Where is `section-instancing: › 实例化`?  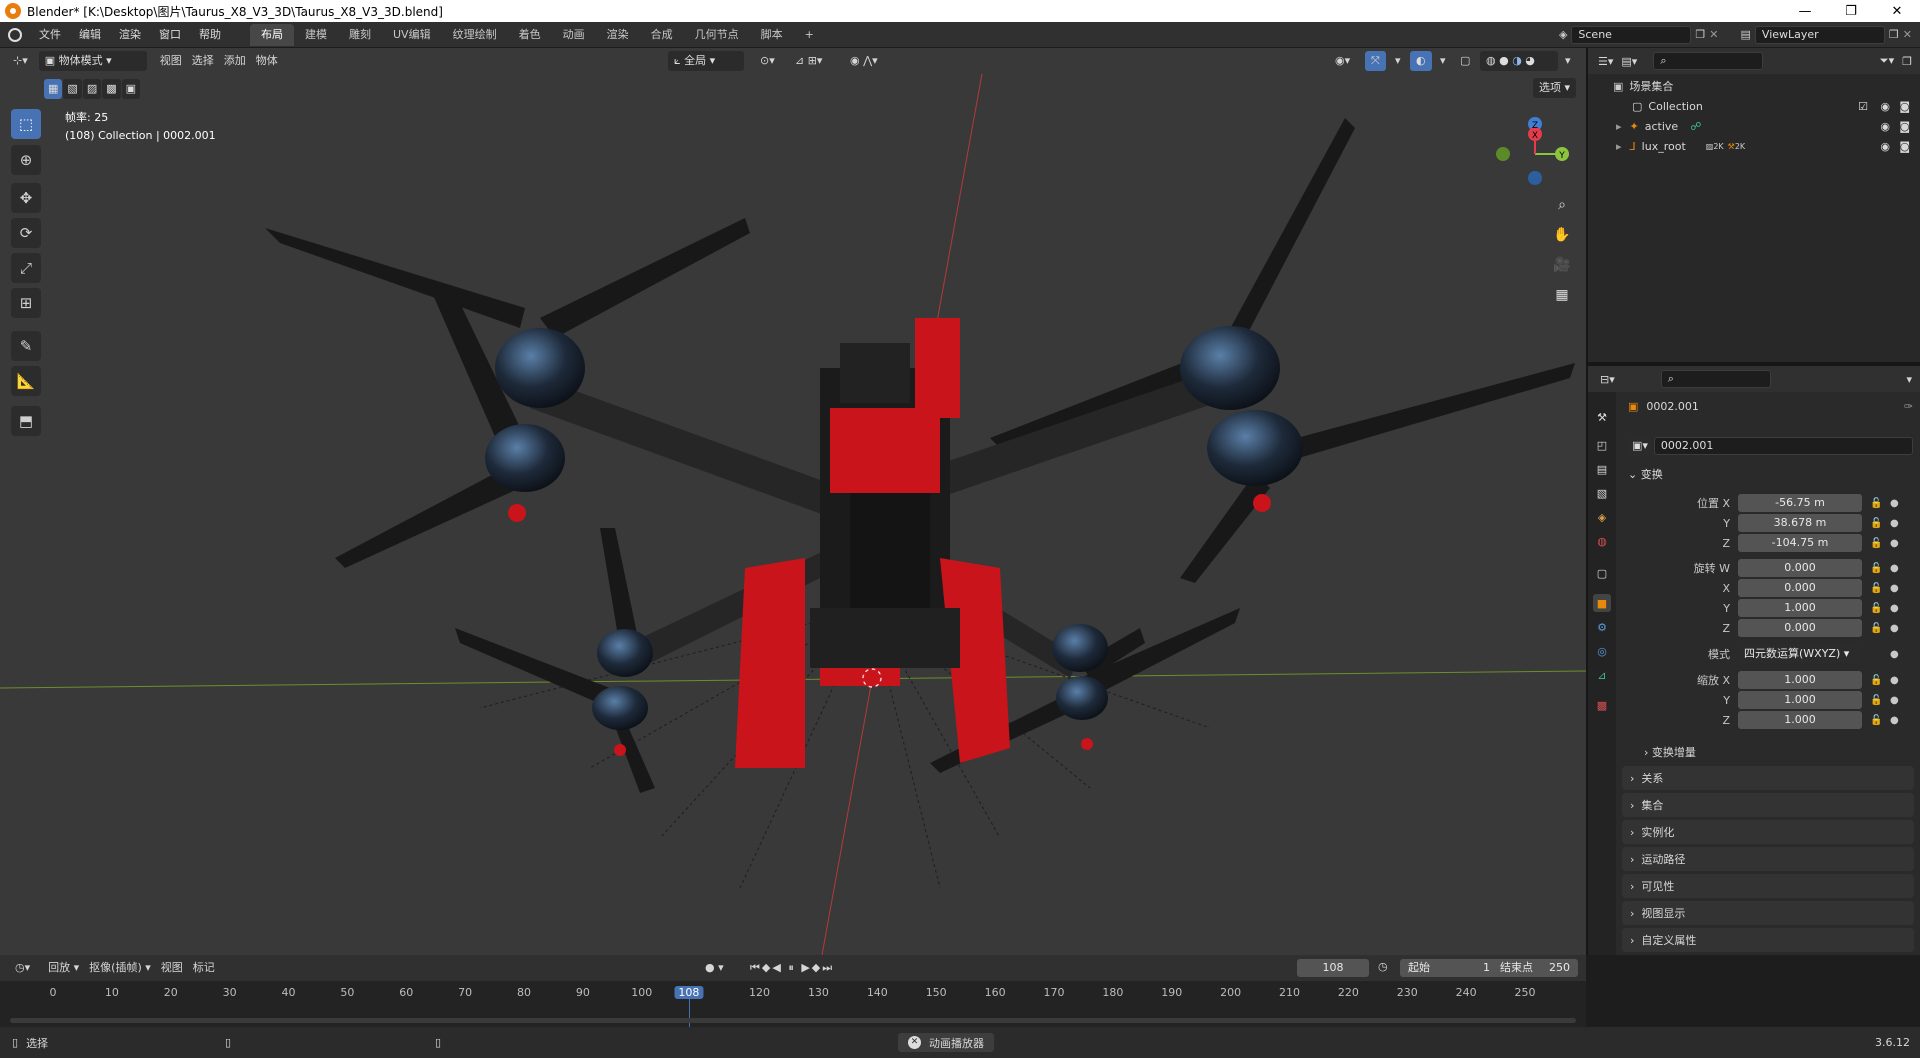 section-instancing: › 实例化 is located at coordinates (1768, 832).